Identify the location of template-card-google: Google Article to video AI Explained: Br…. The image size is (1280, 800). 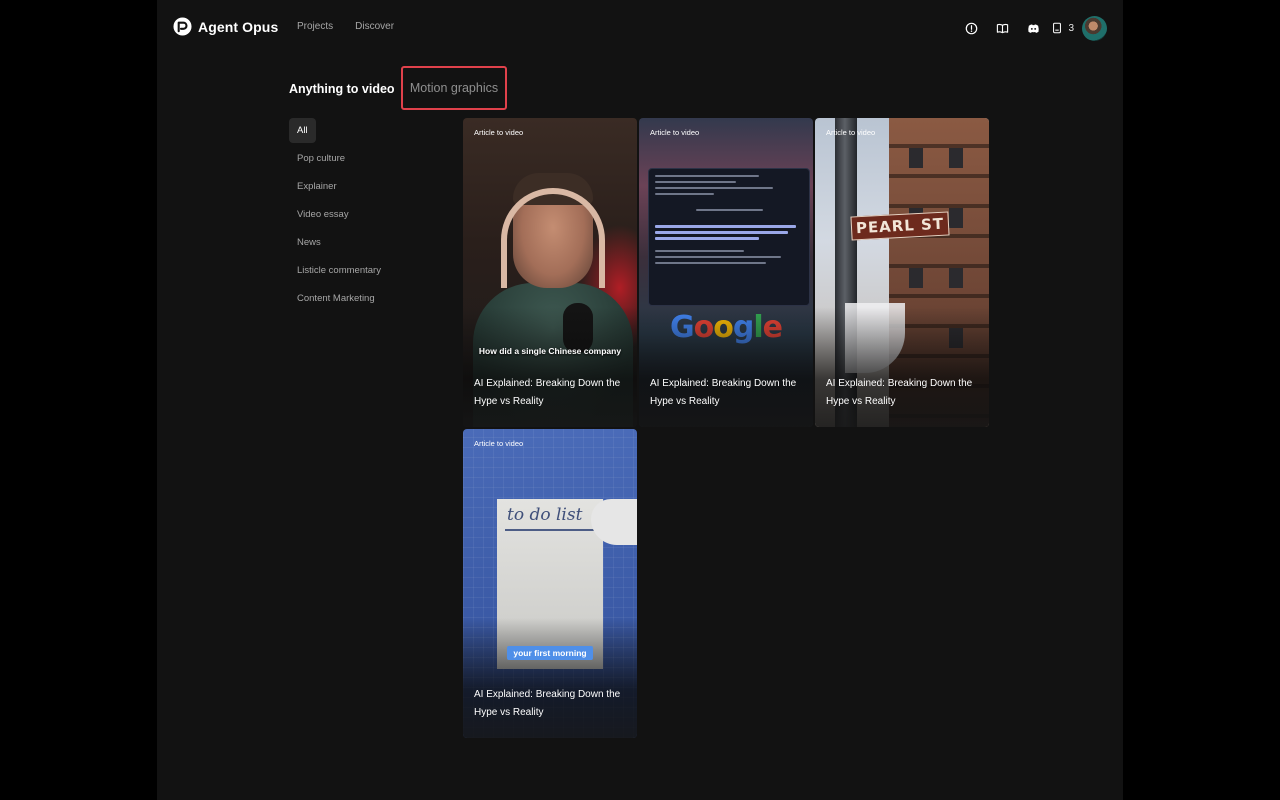
(726, 272).